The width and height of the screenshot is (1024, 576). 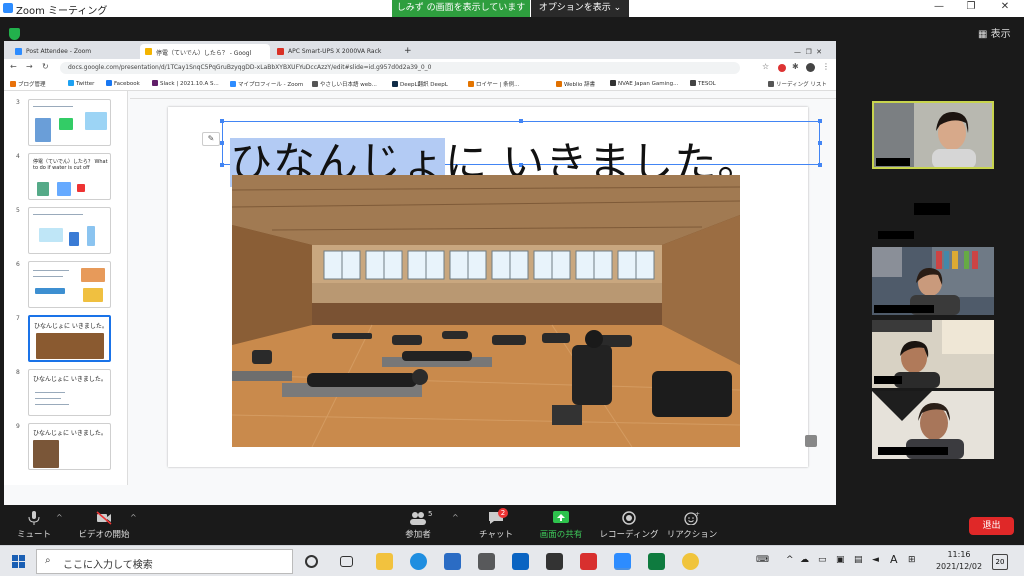 What do you see at coordinates (346, 561) in the screenshot?
I see `task-view-icon` at bounding box center [346, 561].